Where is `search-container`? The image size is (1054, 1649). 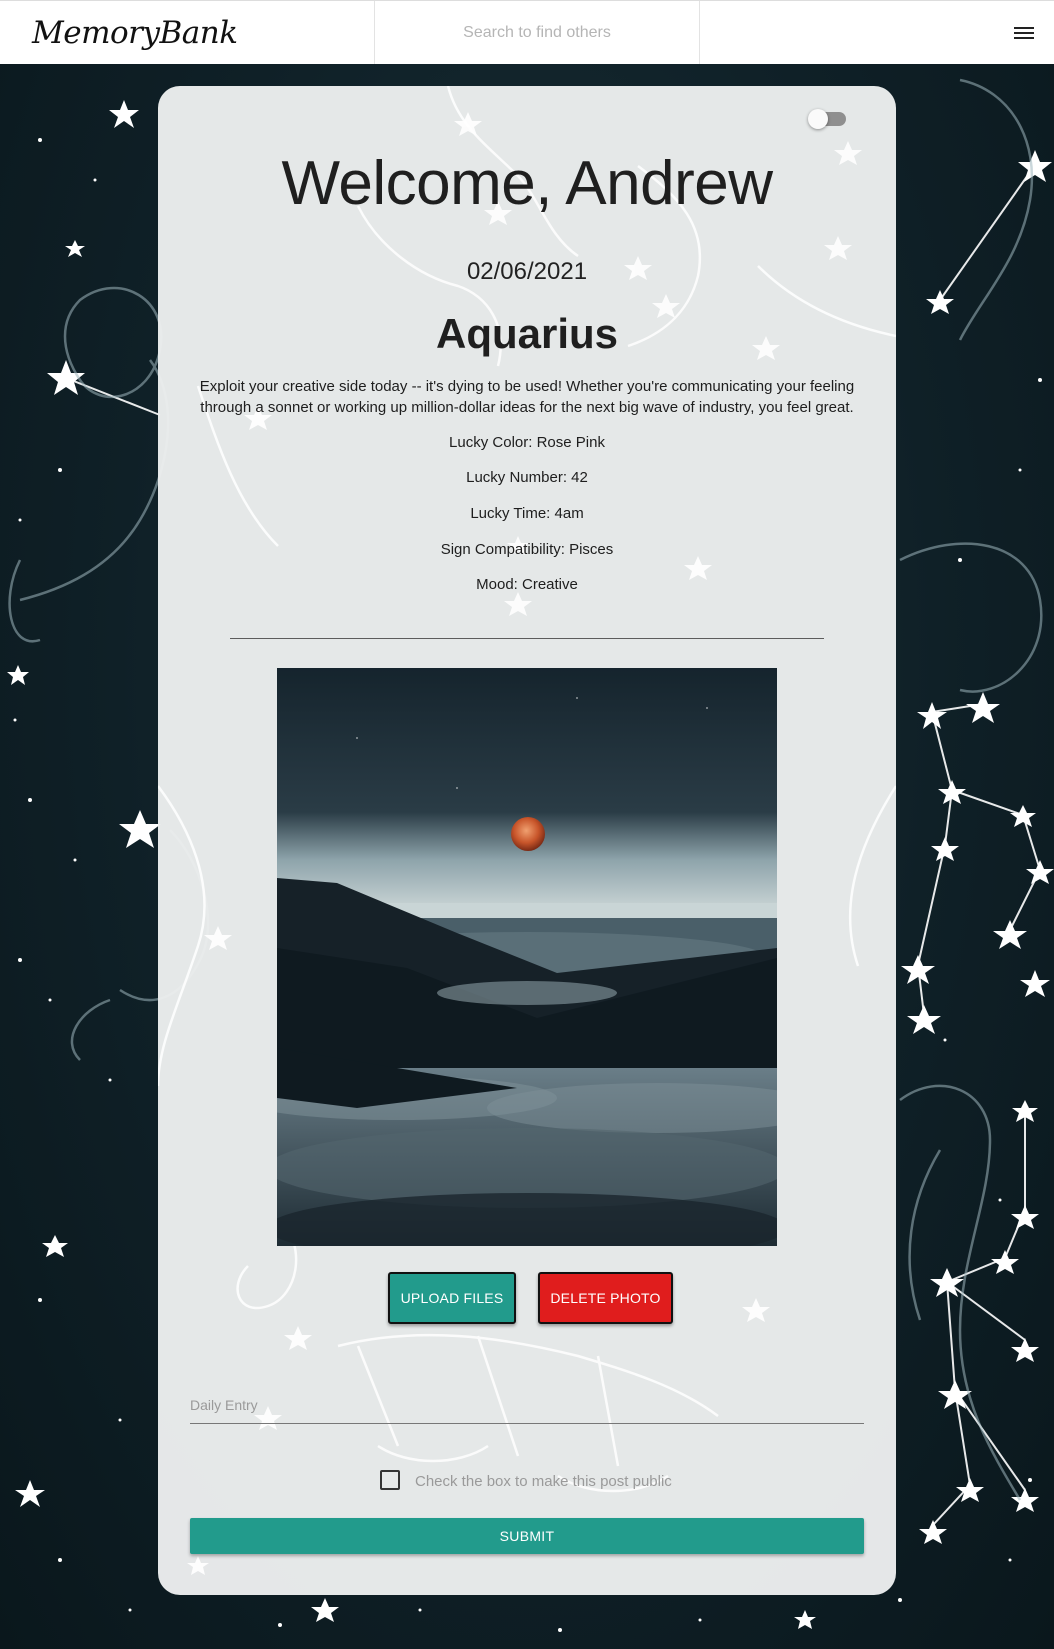
search-container is located at coordinates (537, 32).